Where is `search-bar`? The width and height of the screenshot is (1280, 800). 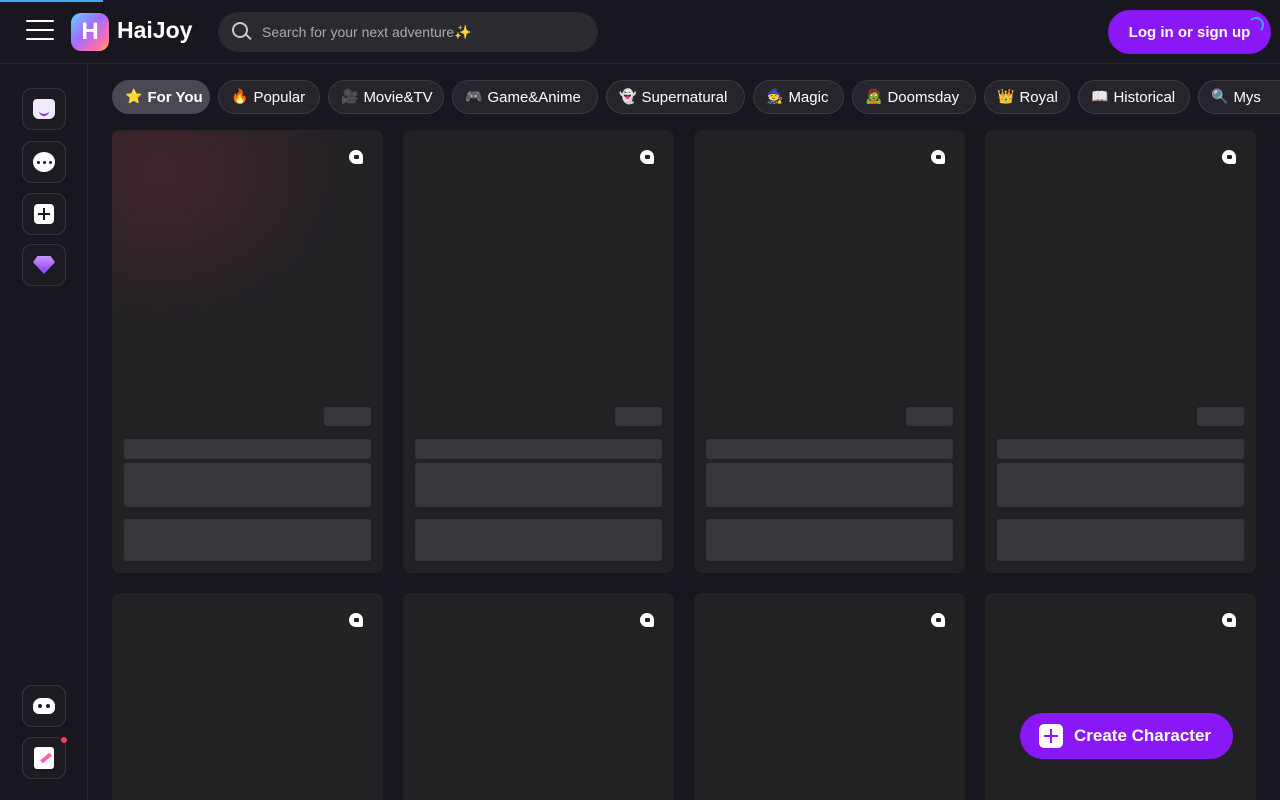 search-bar is located at coordinates (408, 32).